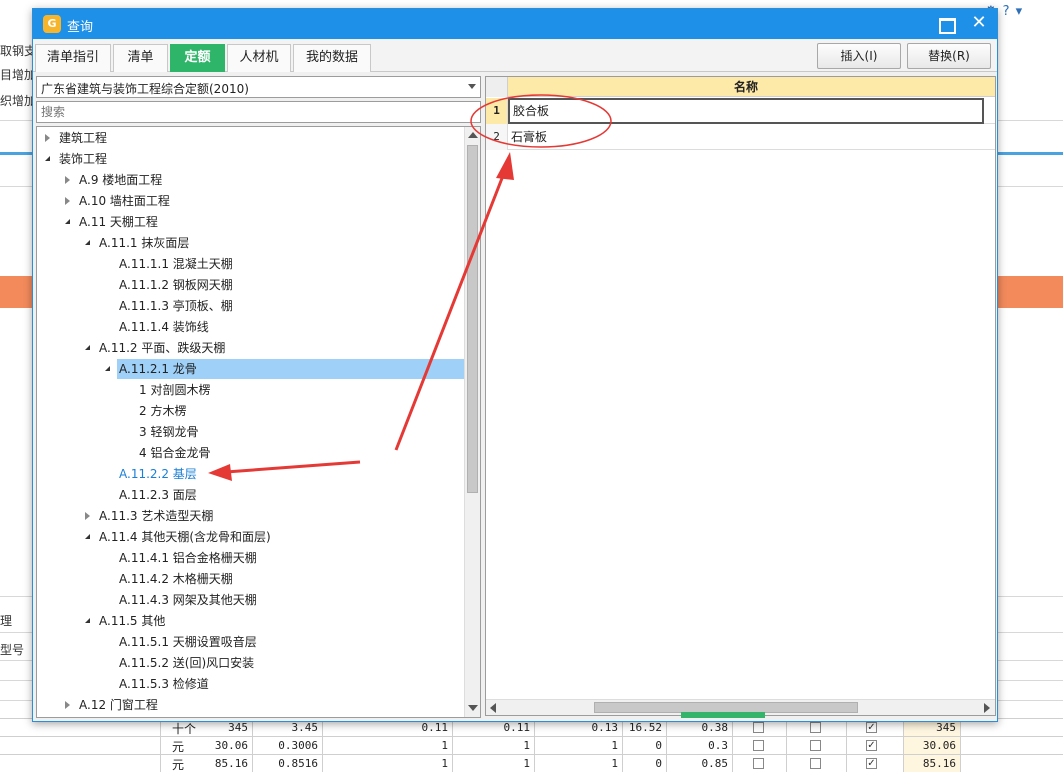 Image resolution: width=1063 pixels, height=773 pixels. I want to click on quota-library-select: 广东省建筑与装饰工程综合定额(2010), so click(258, 87).